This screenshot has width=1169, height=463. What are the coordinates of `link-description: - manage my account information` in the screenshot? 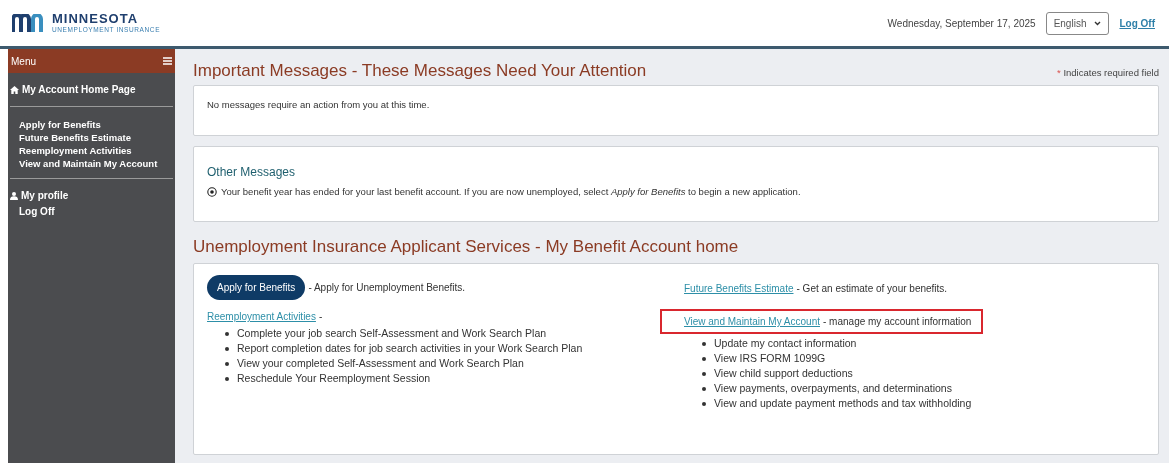 It's located at (897, 322).